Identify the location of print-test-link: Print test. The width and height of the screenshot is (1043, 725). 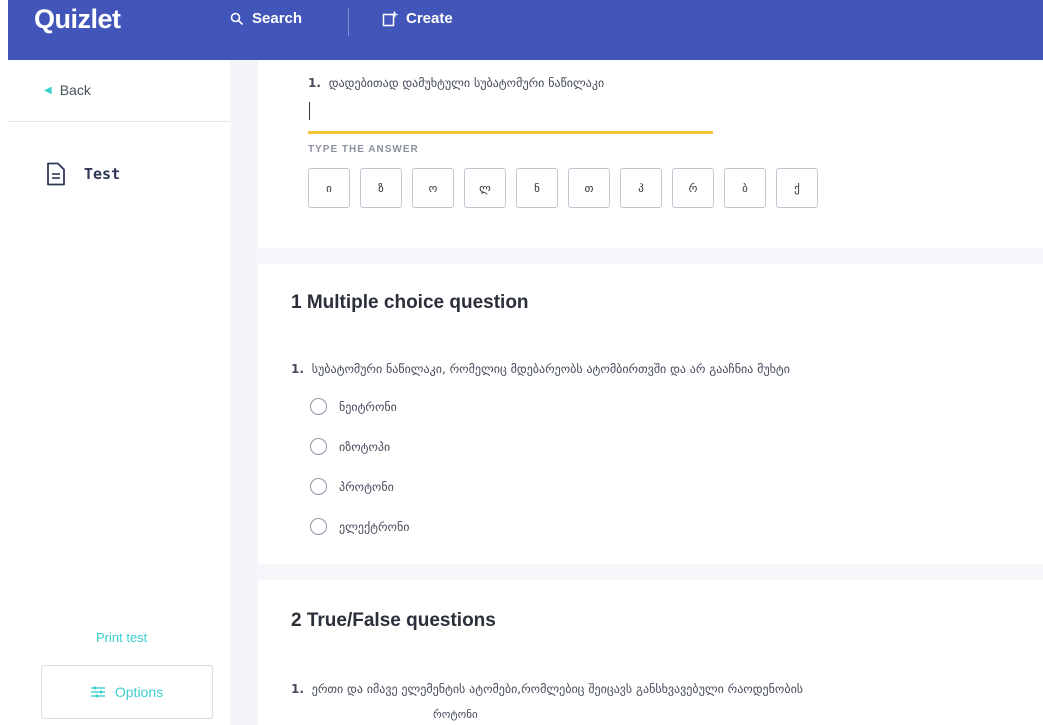
(121, 637).